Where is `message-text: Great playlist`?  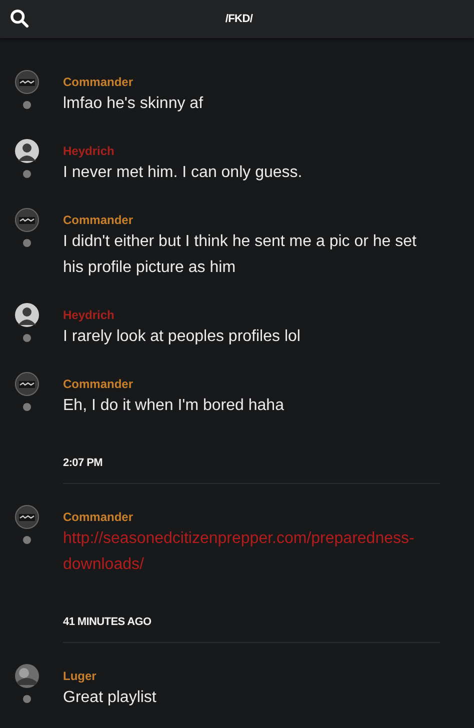
message-text: Great playlist is located at coordinates (109, 698).